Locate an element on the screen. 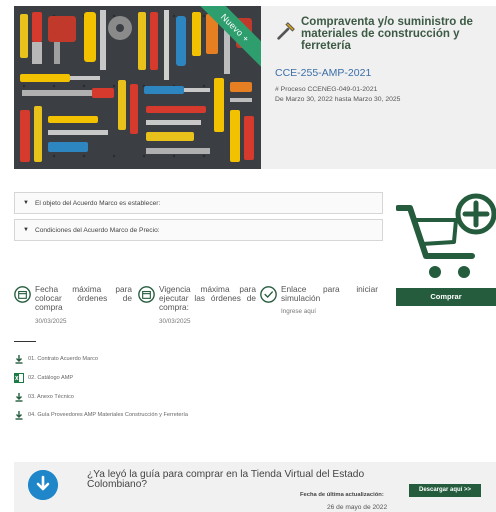 Image resolution: width=496 pixels, height=512 pixels. info-text: Enlace para iniciar simulación is located at coordinates (329, 294).